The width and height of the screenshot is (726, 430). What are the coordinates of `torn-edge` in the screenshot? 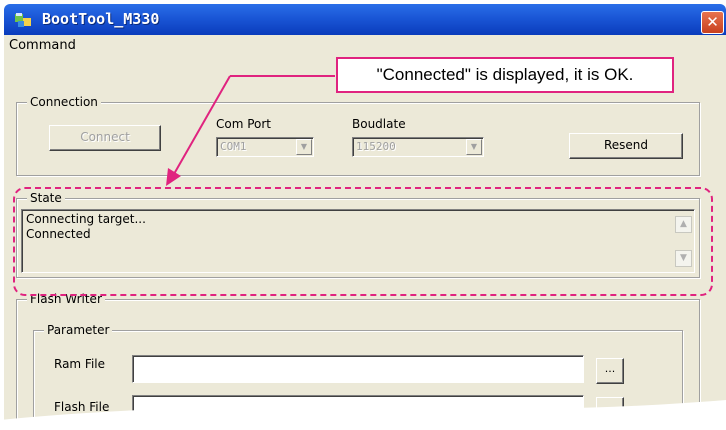 It's located at (363, 415).